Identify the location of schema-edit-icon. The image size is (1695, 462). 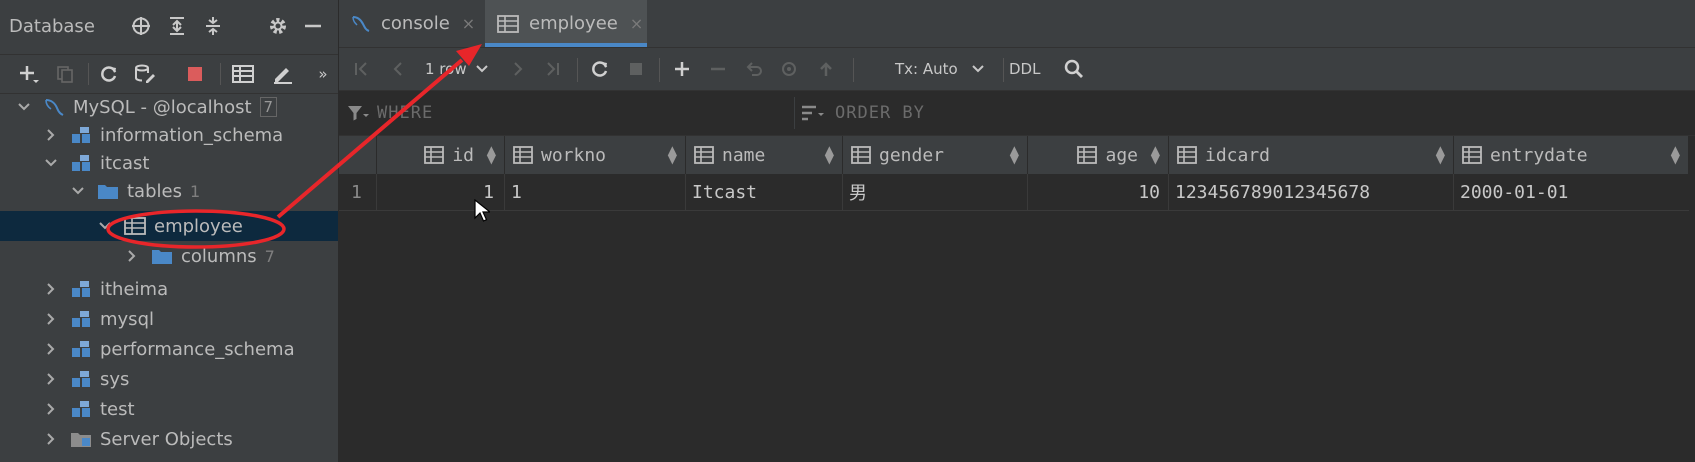
(145, 74).